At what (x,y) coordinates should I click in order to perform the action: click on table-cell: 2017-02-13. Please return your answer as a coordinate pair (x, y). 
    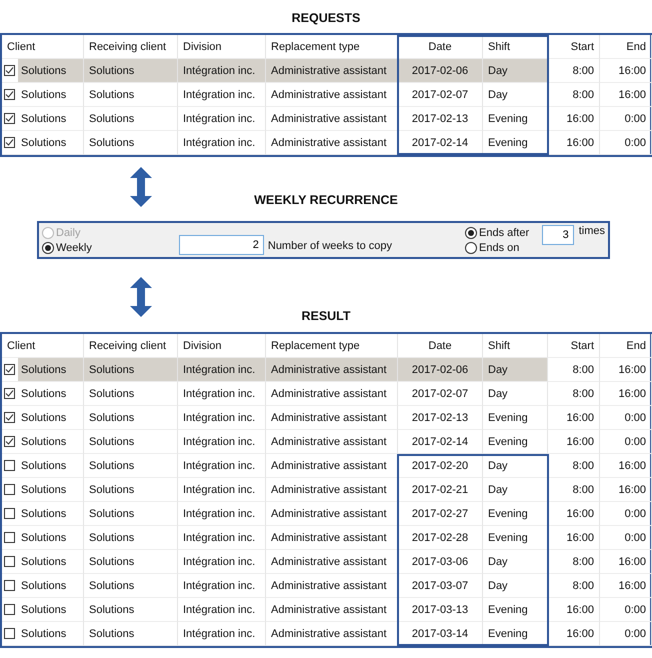
    Looking at the image, I should click on (440, 119).